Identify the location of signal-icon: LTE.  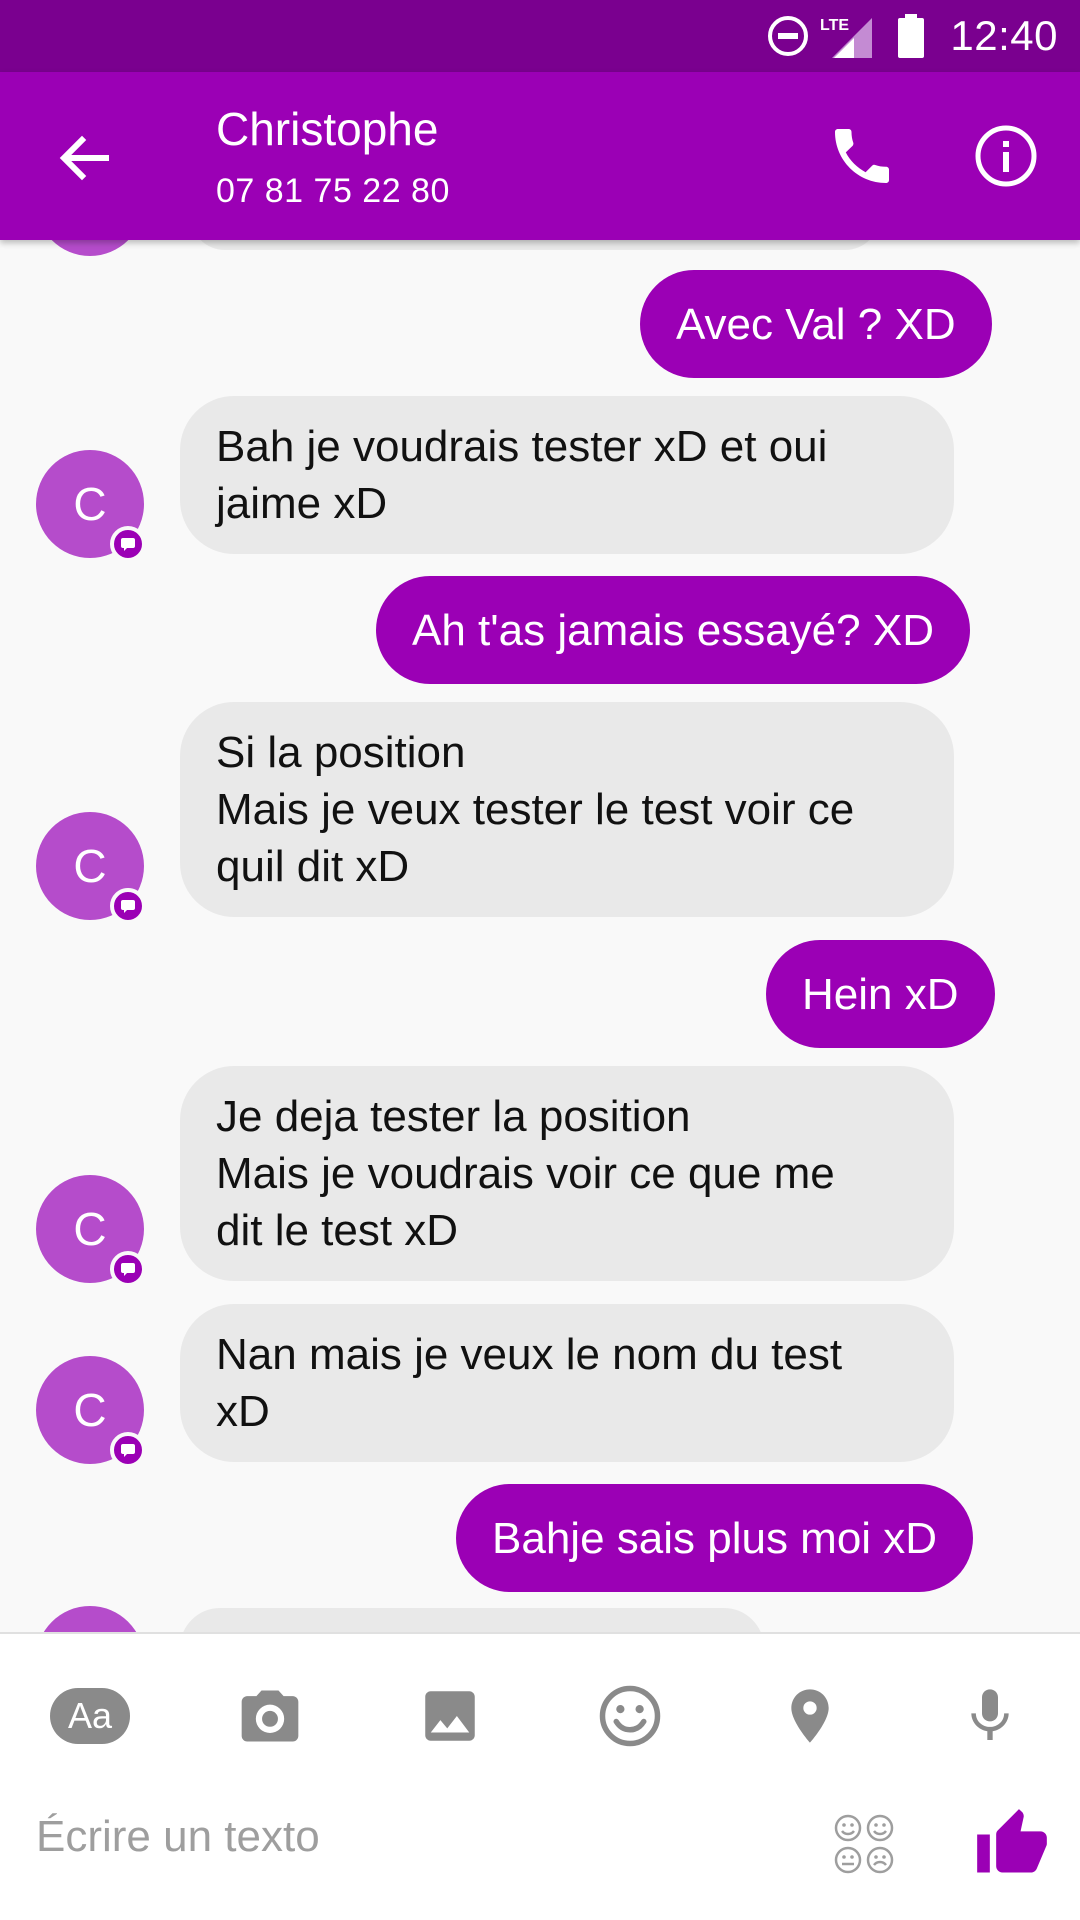
(848, 36).